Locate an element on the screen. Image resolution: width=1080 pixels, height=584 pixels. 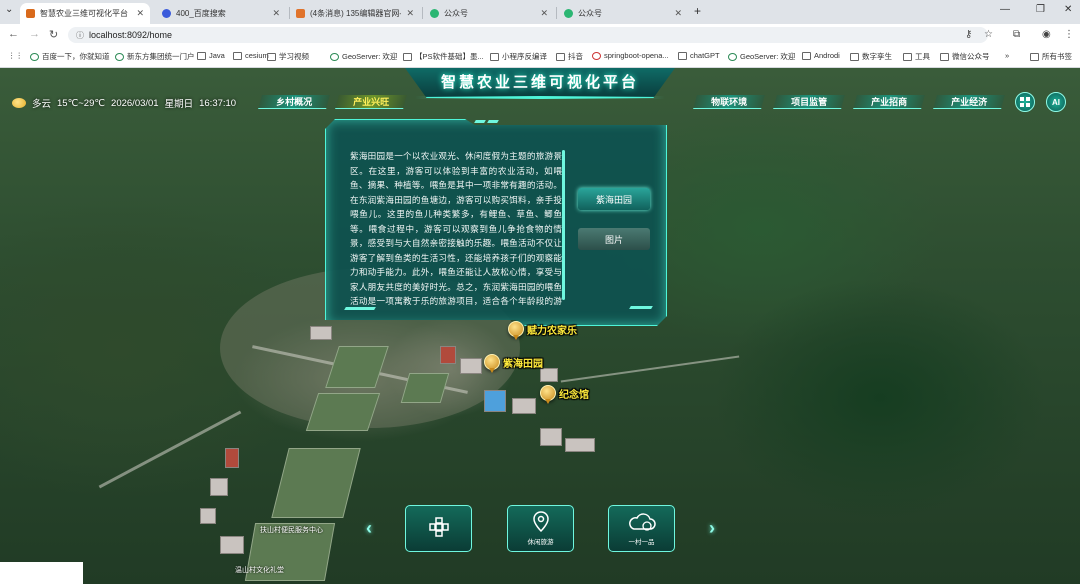
bookmark-folder: 学习视频 is located at coordinates (288, 56).